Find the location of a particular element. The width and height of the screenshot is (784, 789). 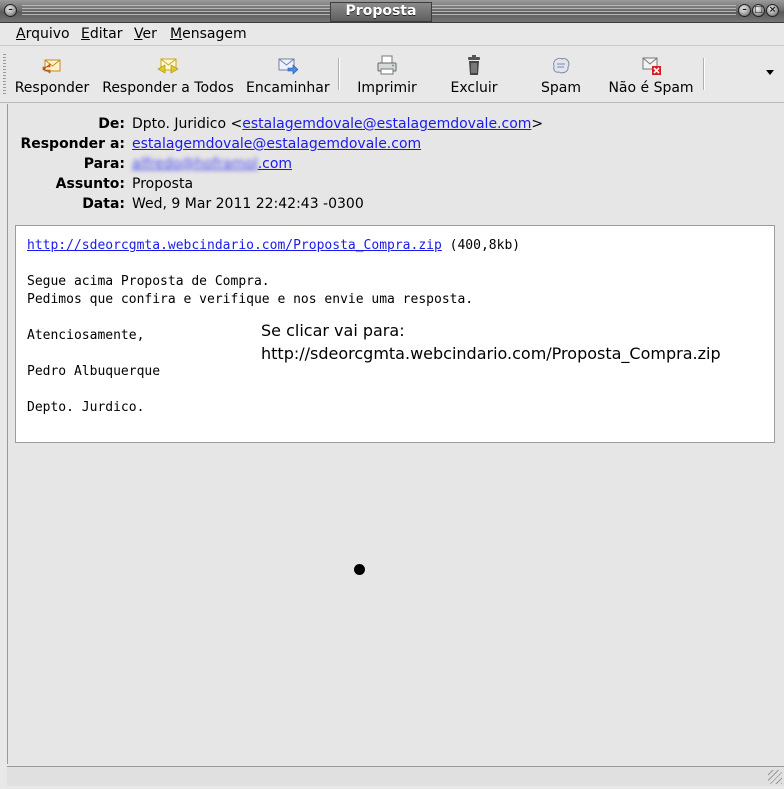

reply-all-button: Responder a Todos is located at coordinates (168, 74).